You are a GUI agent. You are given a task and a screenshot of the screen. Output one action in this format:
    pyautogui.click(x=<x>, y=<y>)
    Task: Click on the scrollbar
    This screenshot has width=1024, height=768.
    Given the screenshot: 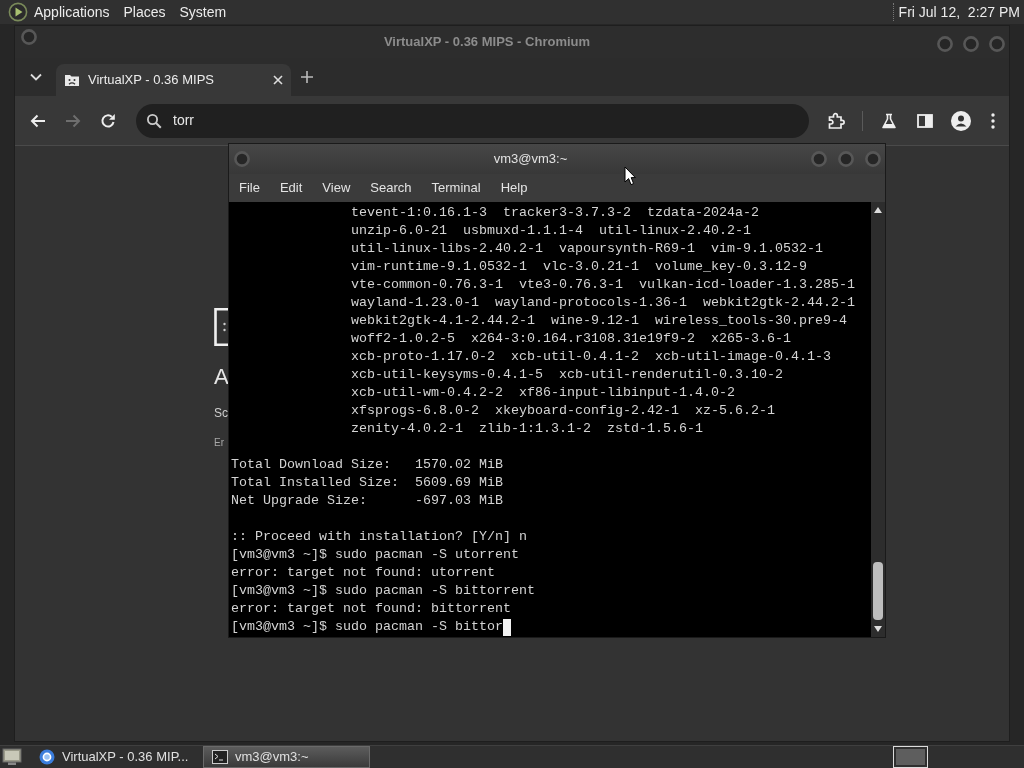 What is the action you would take?
    pyautogui.click(x=878, y=419)
    